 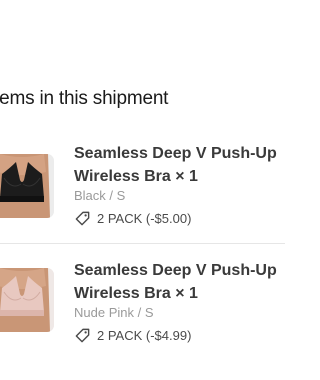 I want to click on nude-pink-bra-photo, so click(x=27, y=300).